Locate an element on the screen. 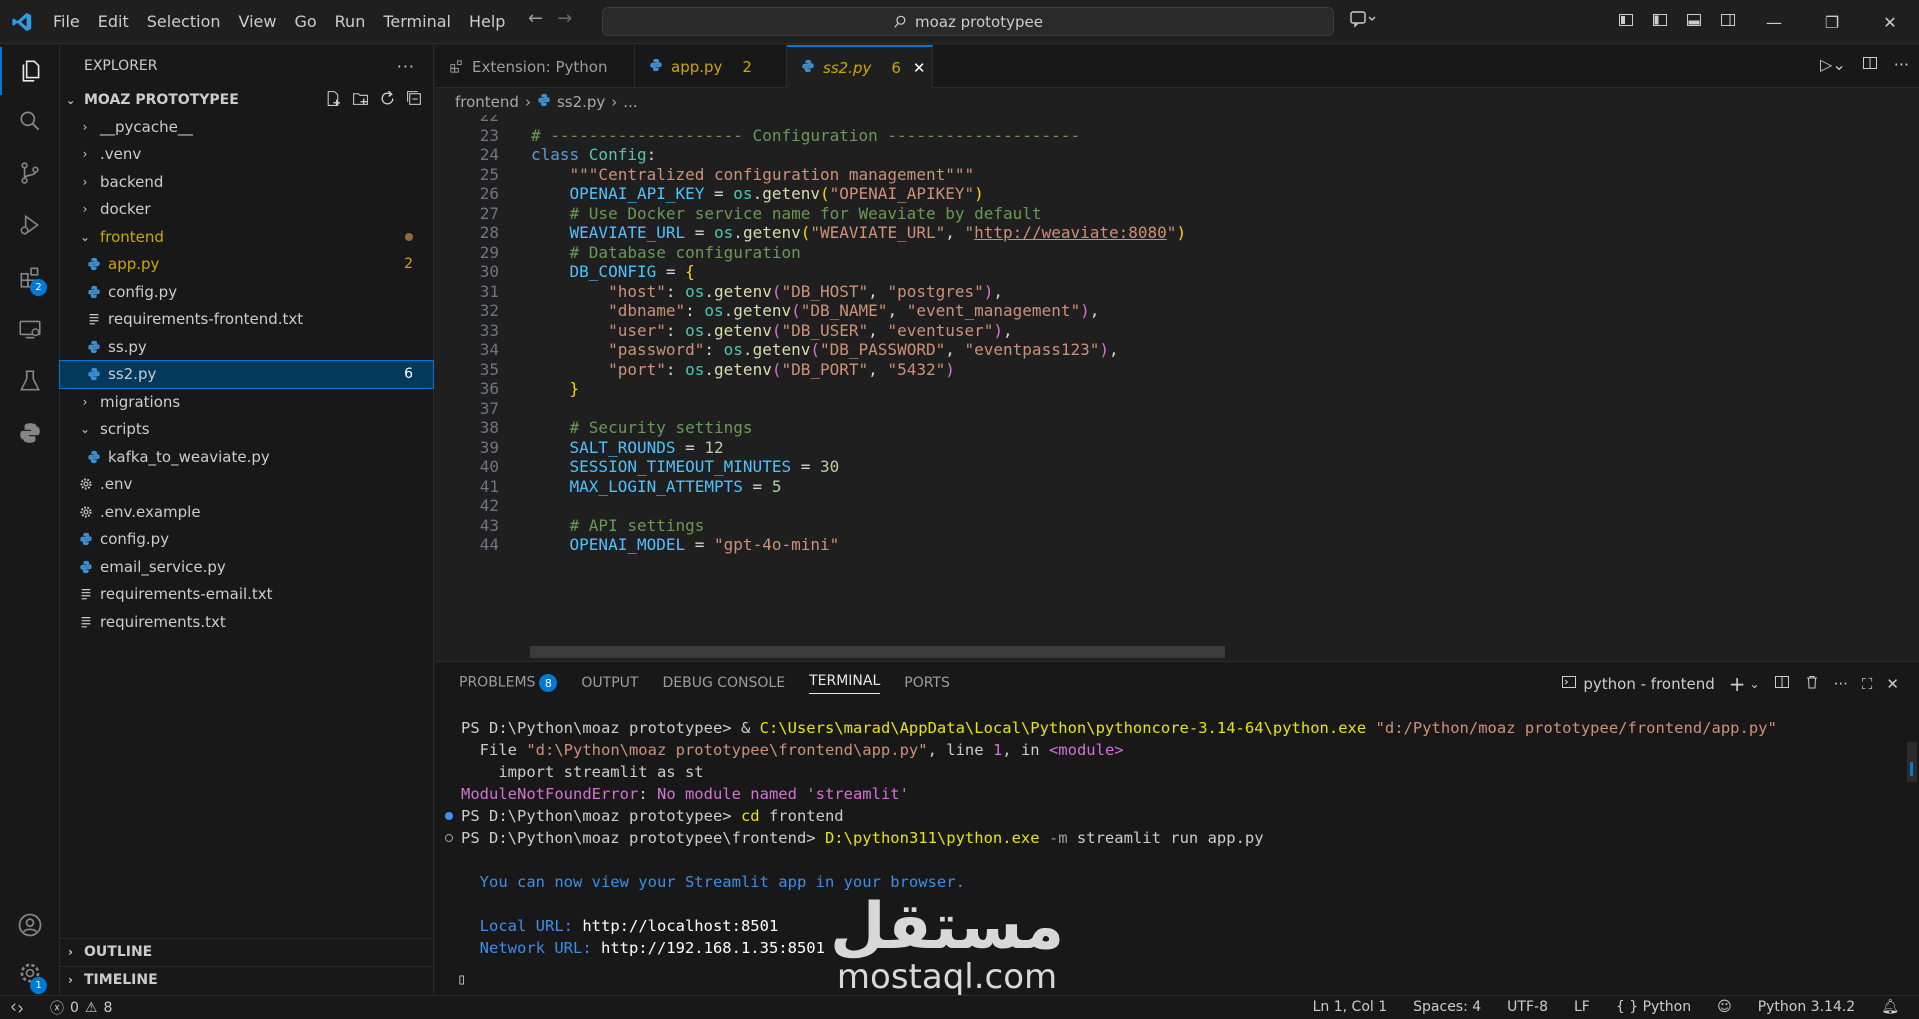 Image resolution: width=1919 pixels, height=1019 pixels. trash-icon is located at coordinates (1812, 684).